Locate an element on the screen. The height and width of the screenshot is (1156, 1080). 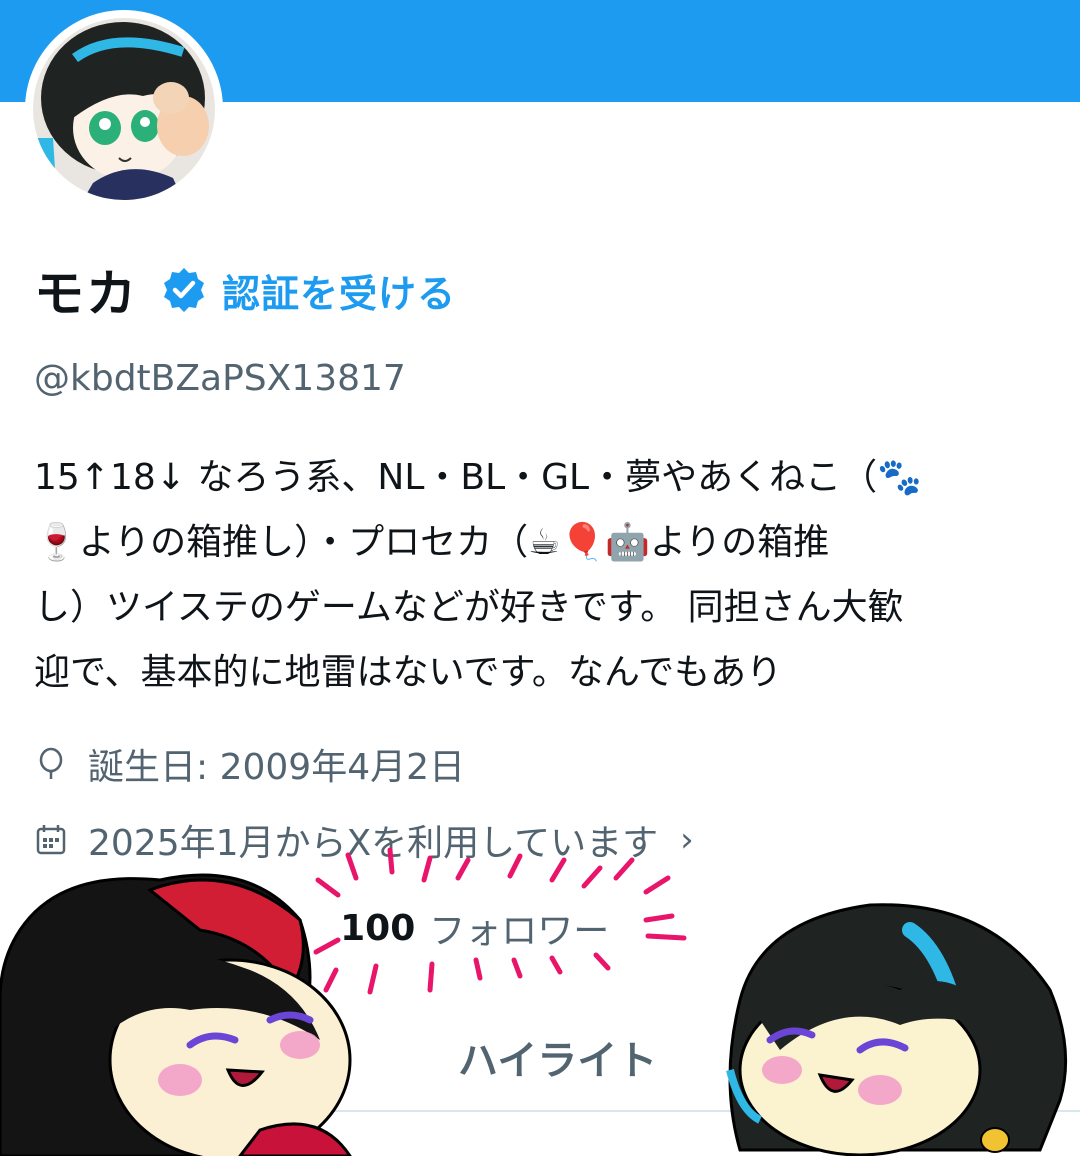
name-row: モカ 認証を受ける is located at coordinates (245, 290).